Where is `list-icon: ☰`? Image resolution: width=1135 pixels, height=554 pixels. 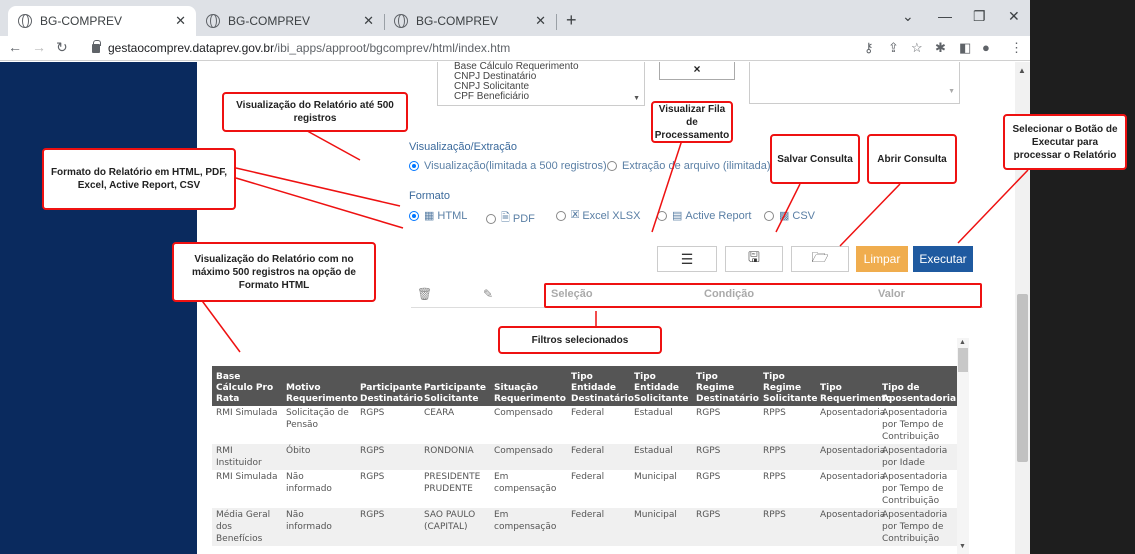
list-icon: ☰ is located at coordinates (687, 258).